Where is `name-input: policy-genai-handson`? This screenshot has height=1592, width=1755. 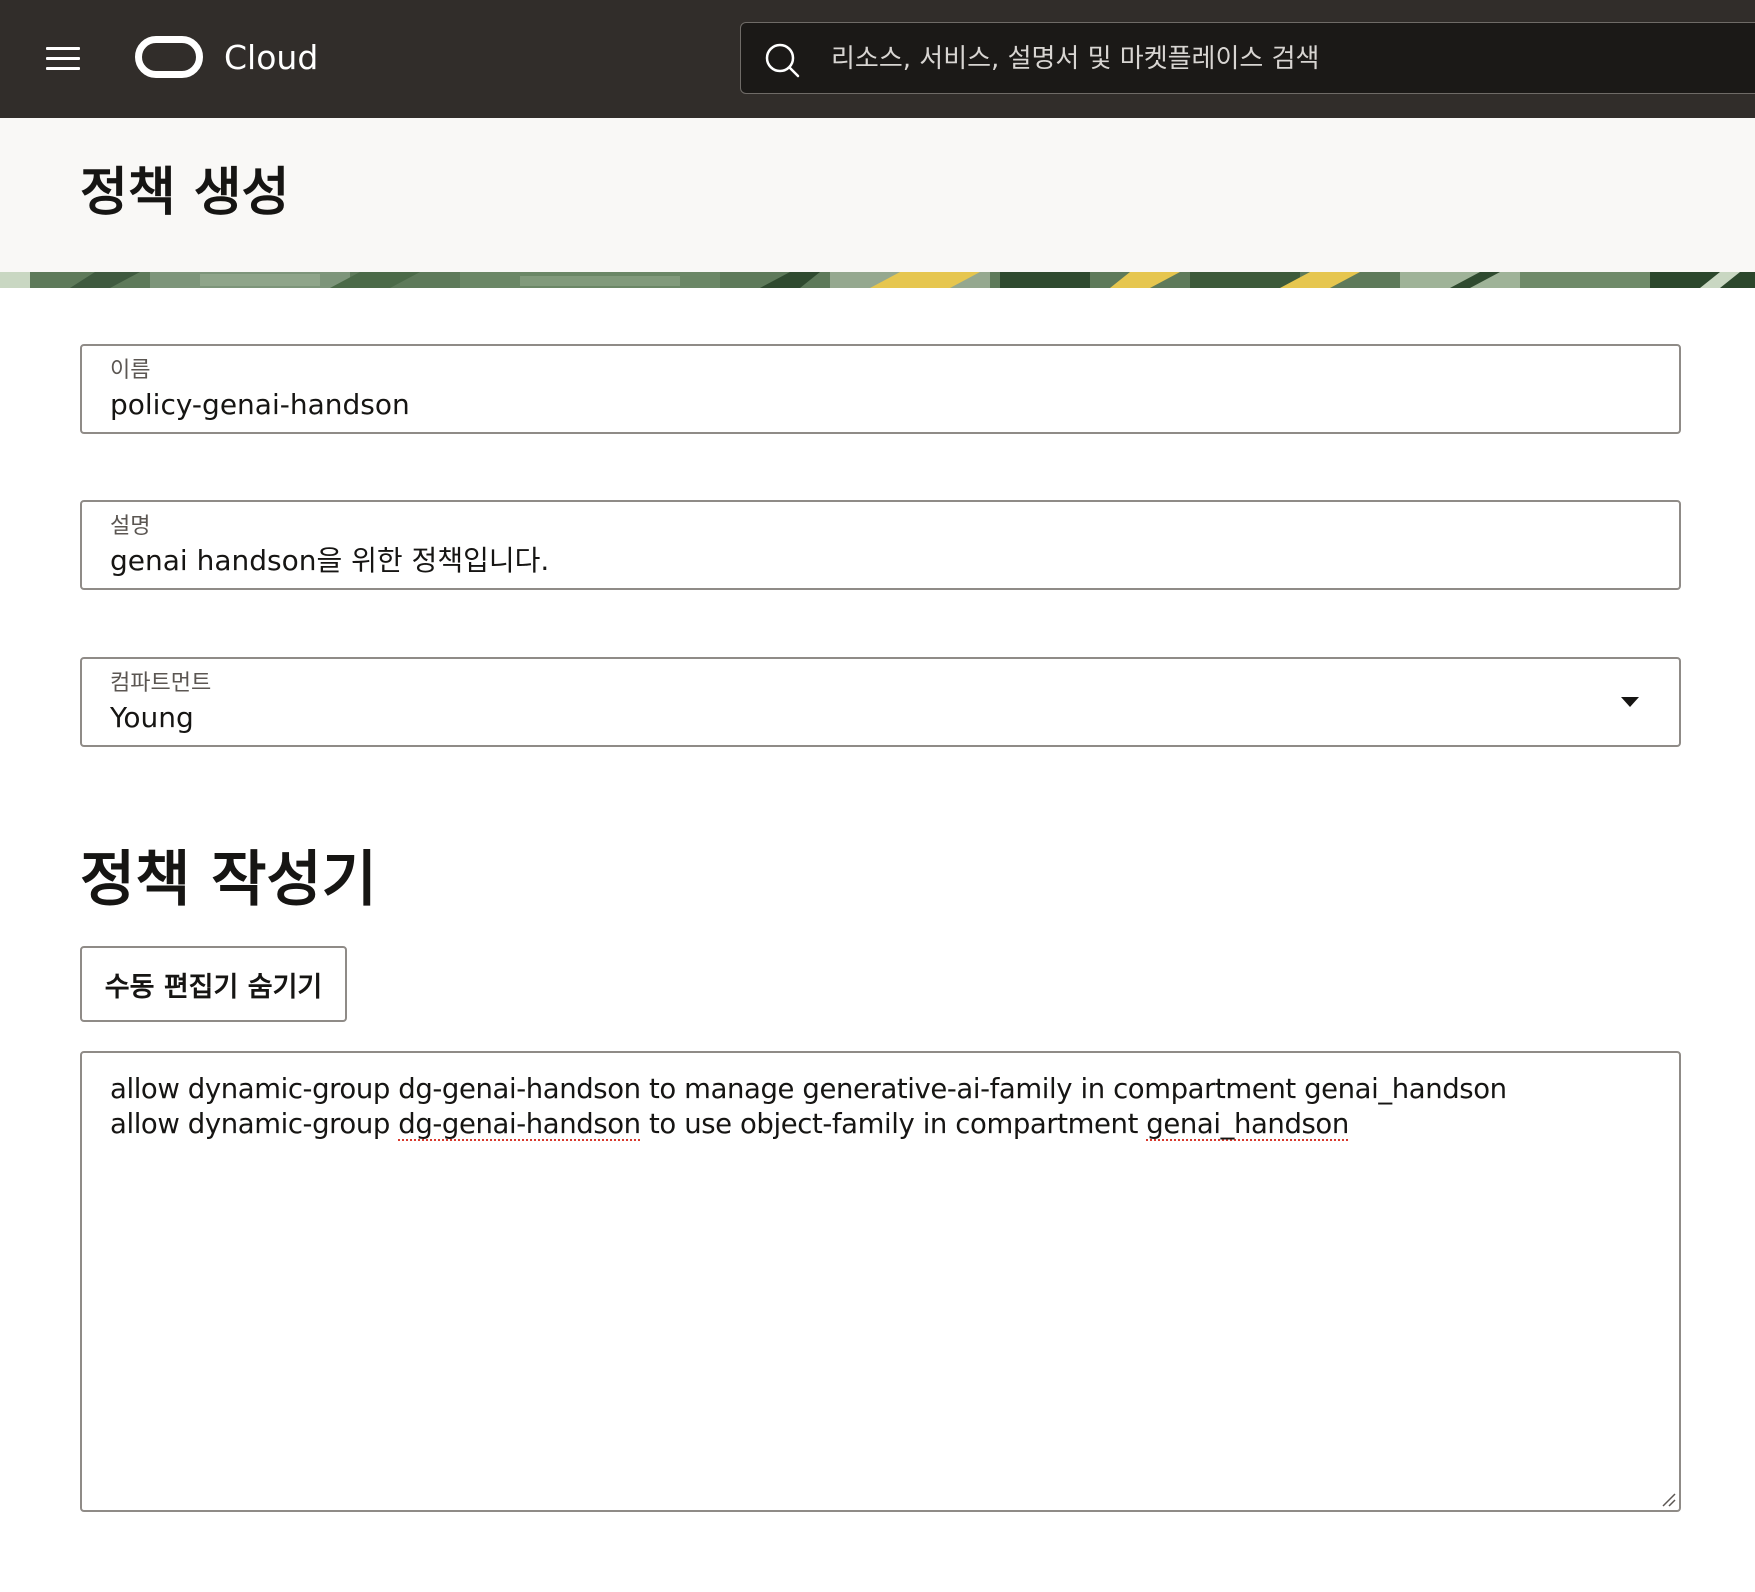 name-input: policy-genai-handson is located at coordinates (260, 405).